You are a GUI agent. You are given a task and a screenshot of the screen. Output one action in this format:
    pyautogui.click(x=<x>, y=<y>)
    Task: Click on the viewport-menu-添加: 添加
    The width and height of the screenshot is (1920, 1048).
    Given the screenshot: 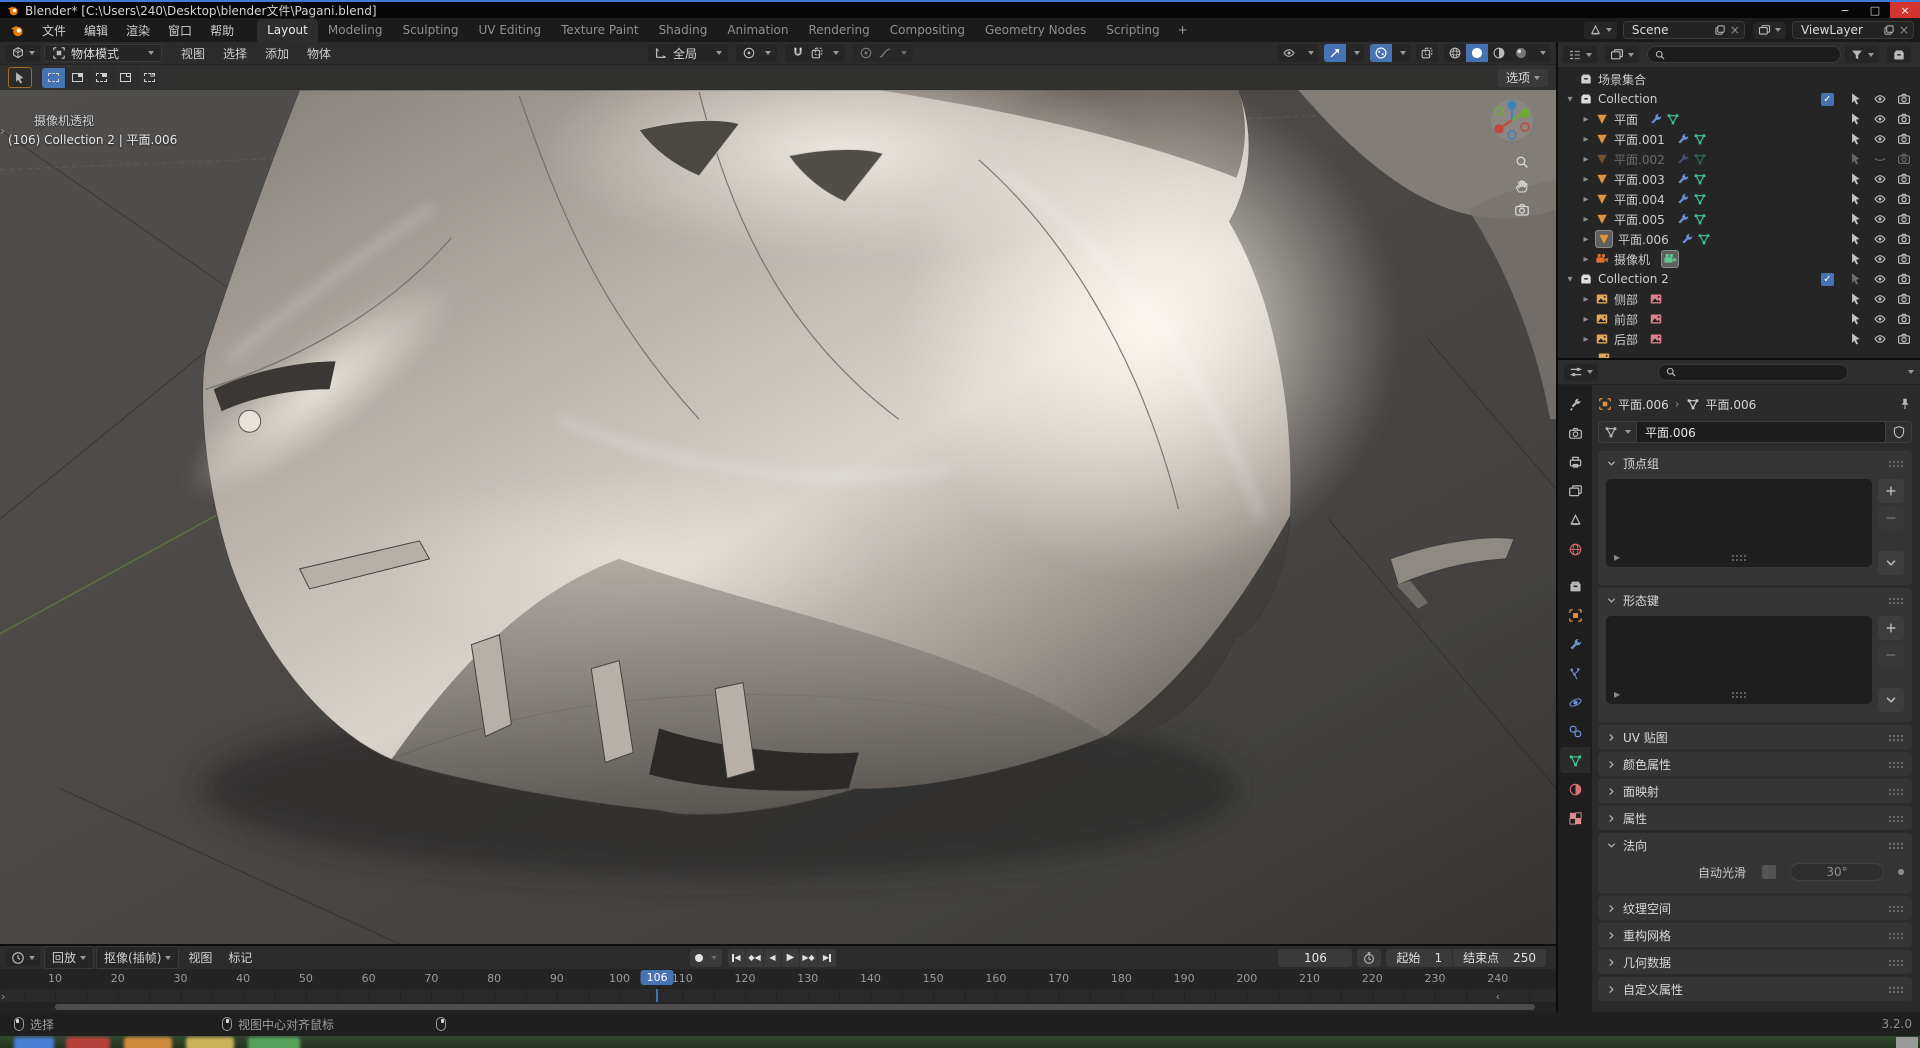 What is the action you would take?
    pyautogui.click(x=277, y=53)
    